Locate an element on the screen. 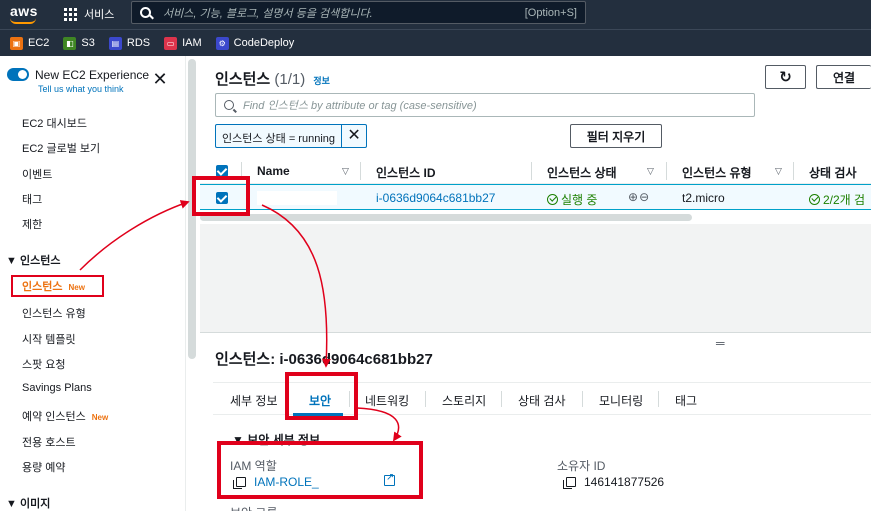 This screenshot has height=511, width=871. section-label: 이미지 is located at coordinates (35, 504).